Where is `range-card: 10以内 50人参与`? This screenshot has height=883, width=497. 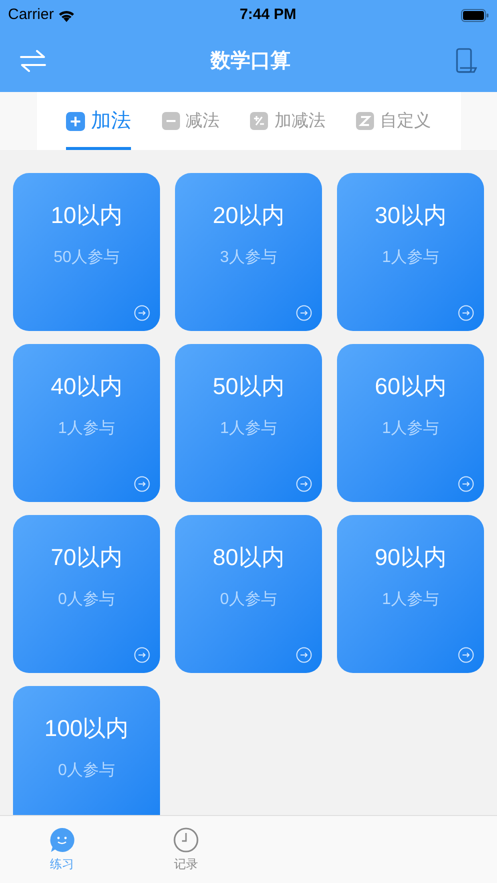
range-card: 10以内 50人参与 is located at coordinates (86, 252).